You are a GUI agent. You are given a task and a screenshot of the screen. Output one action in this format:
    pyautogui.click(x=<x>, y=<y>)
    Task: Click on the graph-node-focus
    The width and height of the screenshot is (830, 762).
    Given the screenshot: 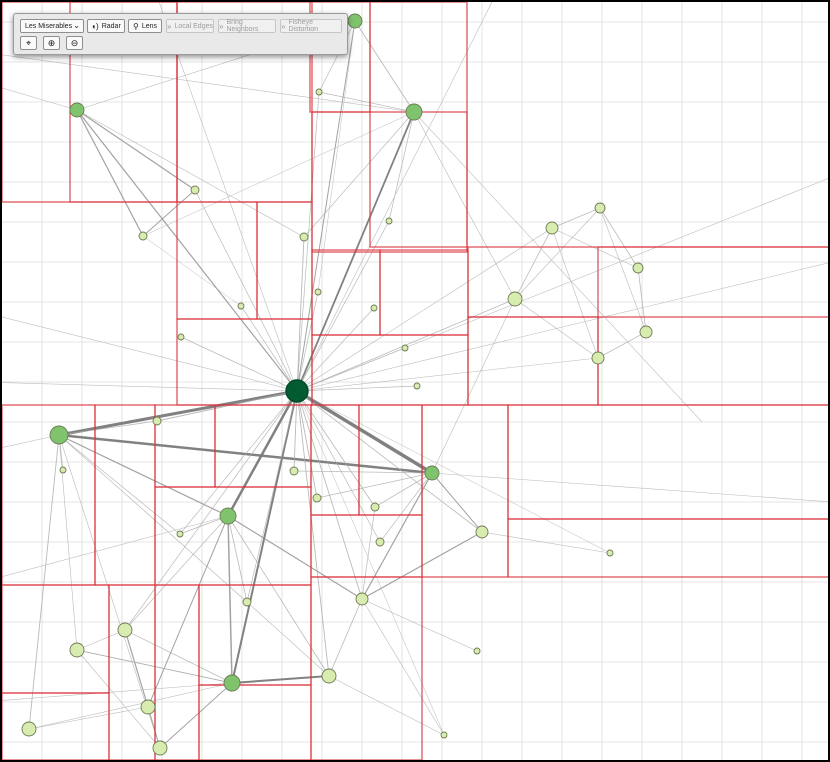 What is the action you would take?
    pyautogui.click(x=297, y=391)
    